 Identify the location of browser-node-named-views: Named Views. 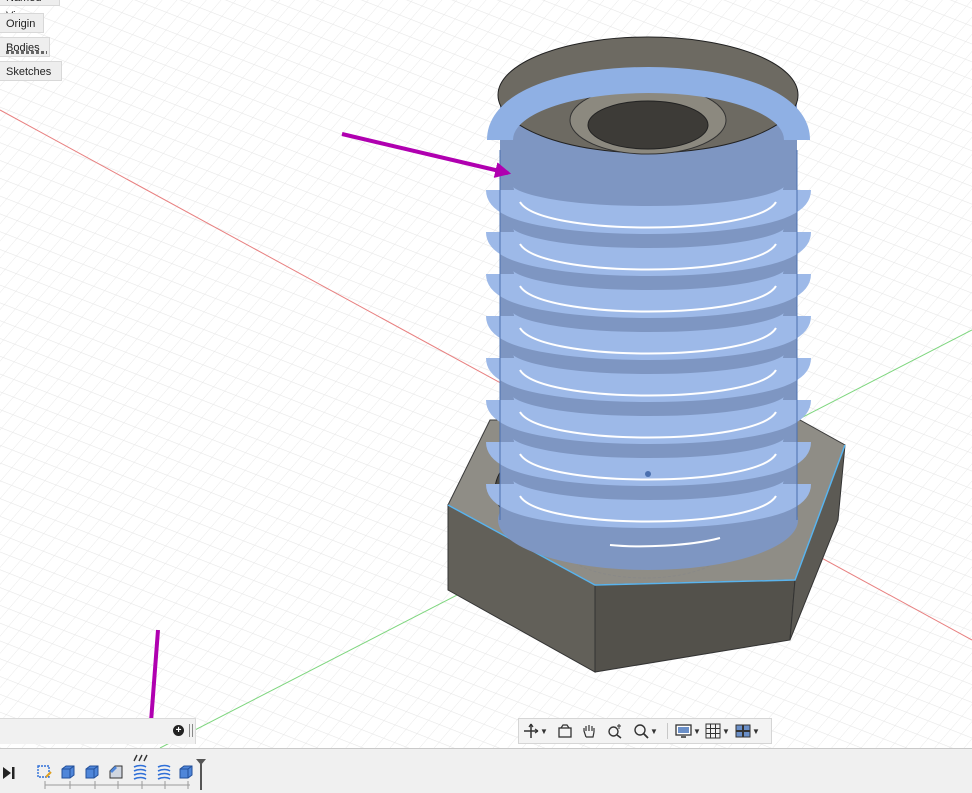
(30, 11).